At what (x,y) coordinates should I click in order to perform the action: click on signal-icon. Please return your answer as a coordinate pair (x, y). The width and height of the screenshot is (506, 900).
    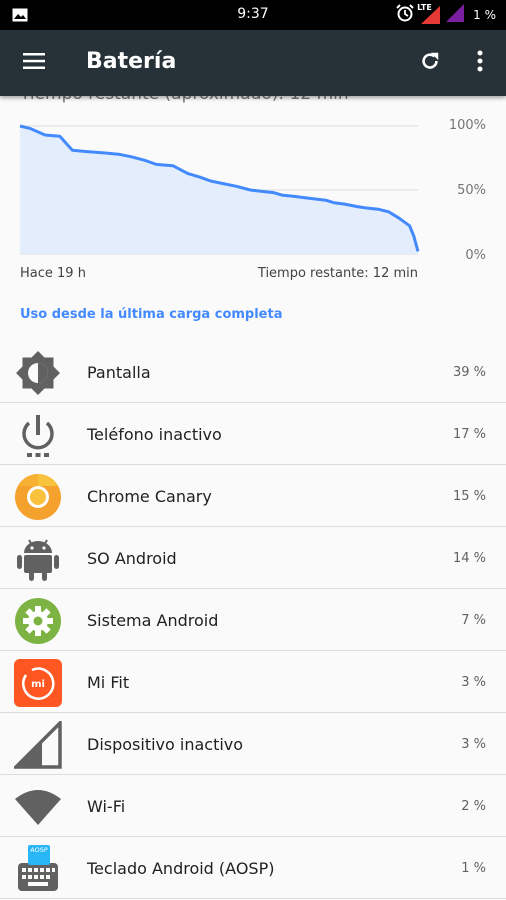
    Looking at the image, I should click on (455, 15).